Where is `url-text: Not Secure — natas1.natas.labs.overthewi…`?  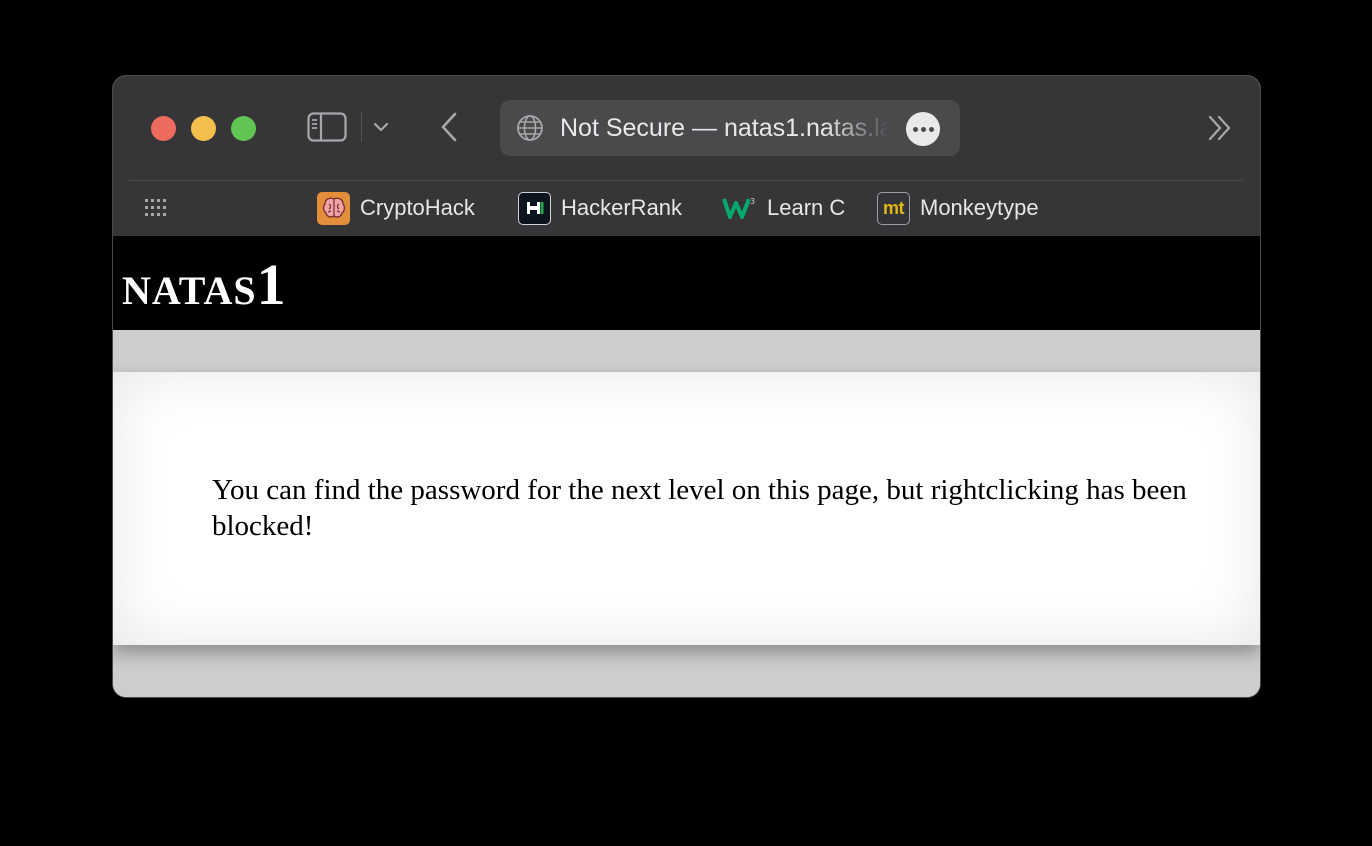 url-text: Not Secure — natas1.natas.labs.overthewi… is located at coordinates (725, 128).